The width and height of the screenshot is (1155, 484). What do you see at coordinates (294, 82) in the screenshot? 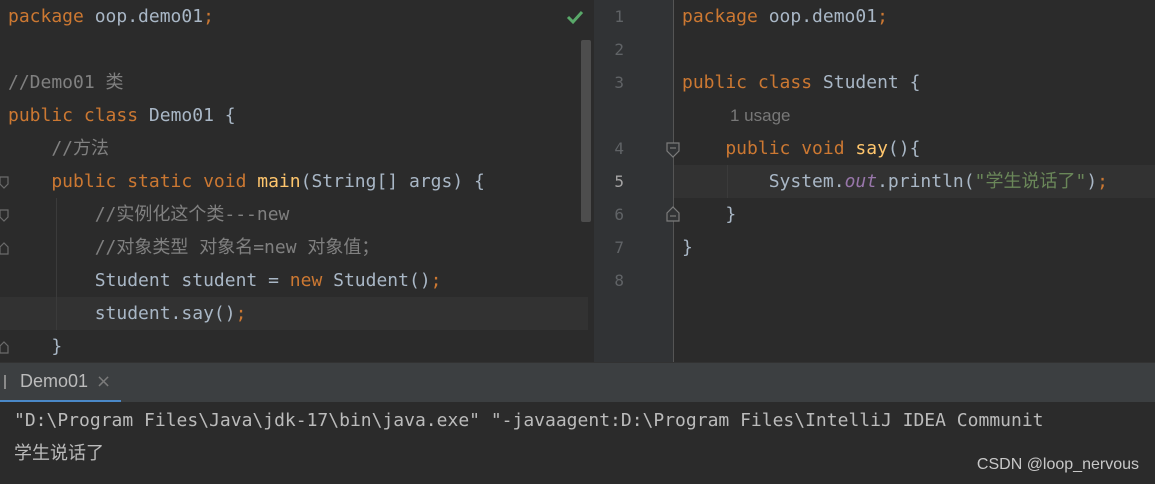
I see `code-line: //Demo01 类` at bounding box center [294, 82].